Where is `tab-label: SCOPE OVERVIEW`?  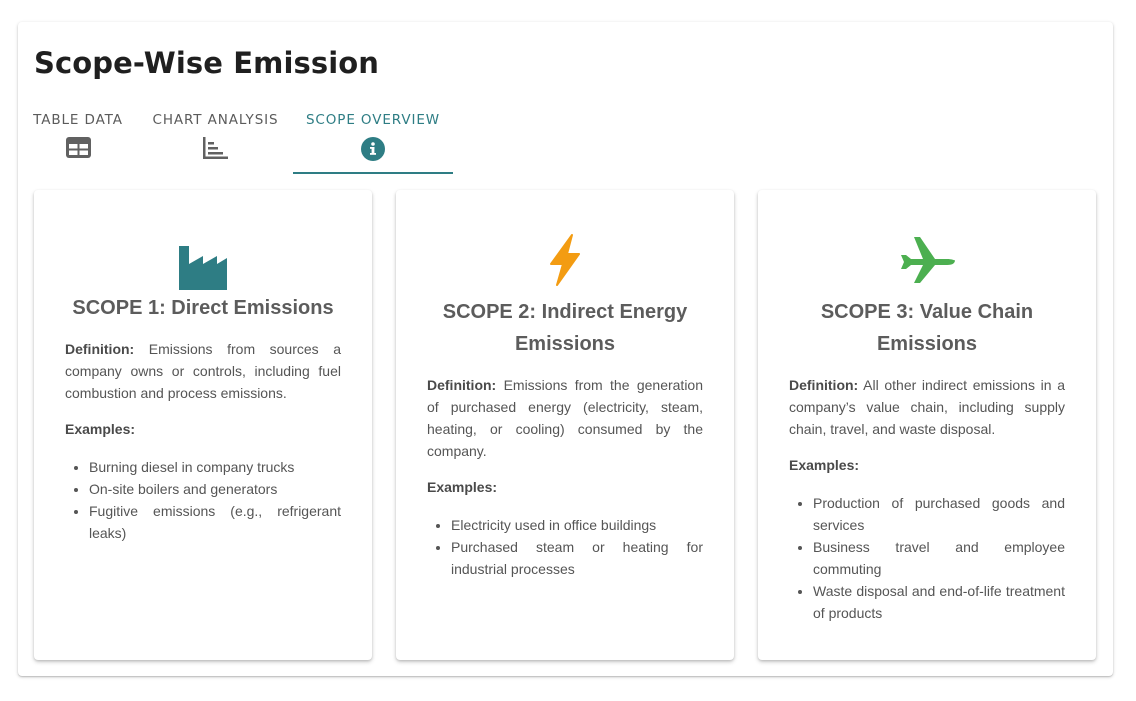 tab-label: SCOPE OVERVIEW is located at coordinates (373, 120).